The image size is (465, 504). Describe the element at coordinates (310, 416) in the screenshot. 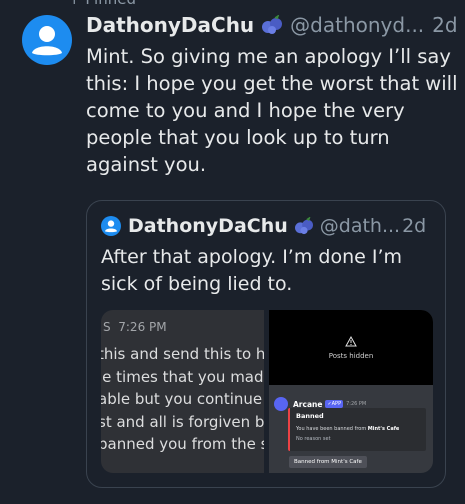

I see `embed-title: Banned` at that location.